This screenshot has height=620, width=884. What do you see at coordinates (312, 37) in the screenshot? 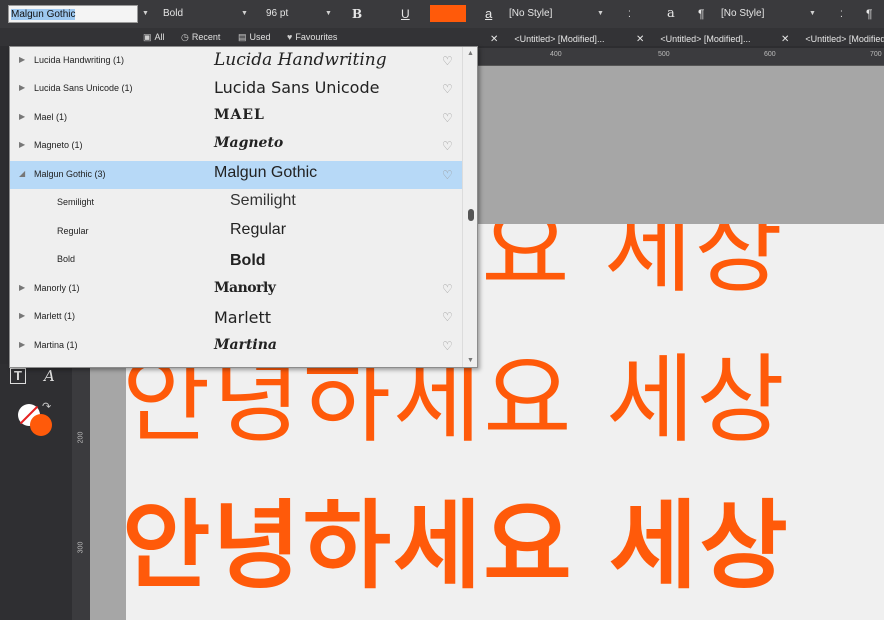
I see `filter-favourites: ♥ Favourites` at bounding box center [312, 37].